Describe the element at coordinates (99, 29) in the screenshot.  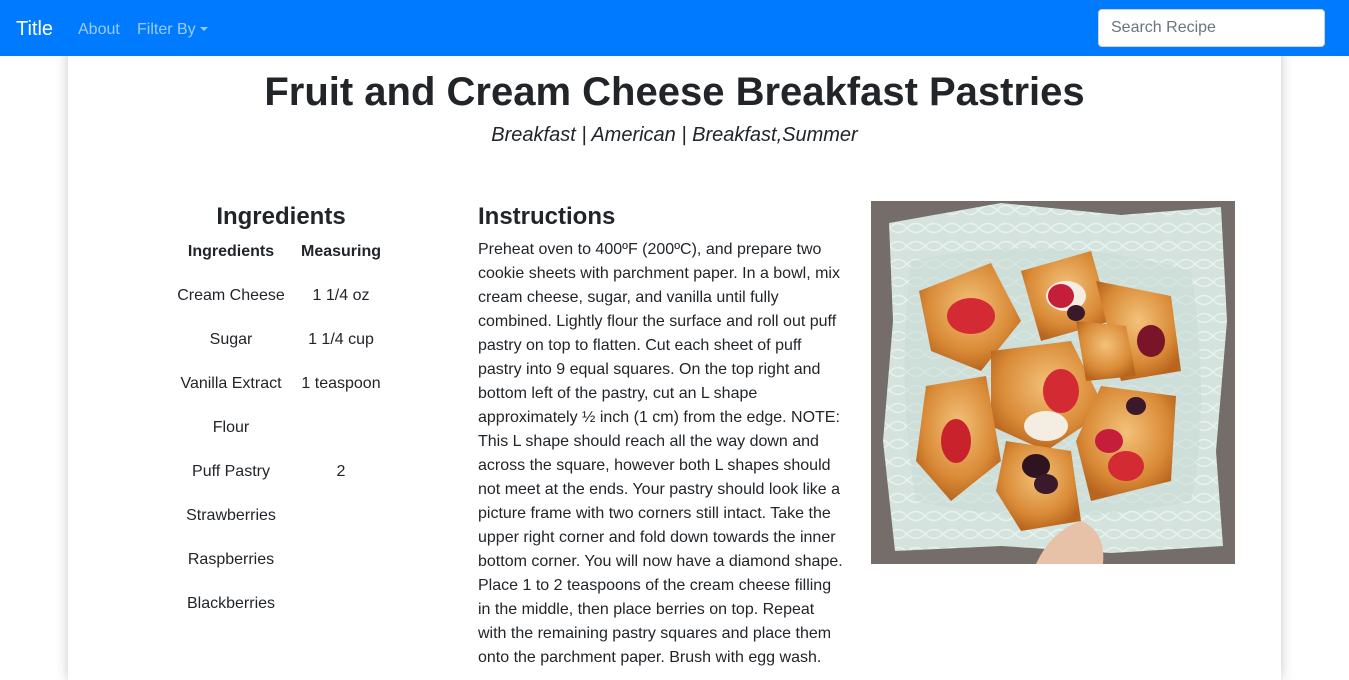
I see `nav-about-link: About` at that location.